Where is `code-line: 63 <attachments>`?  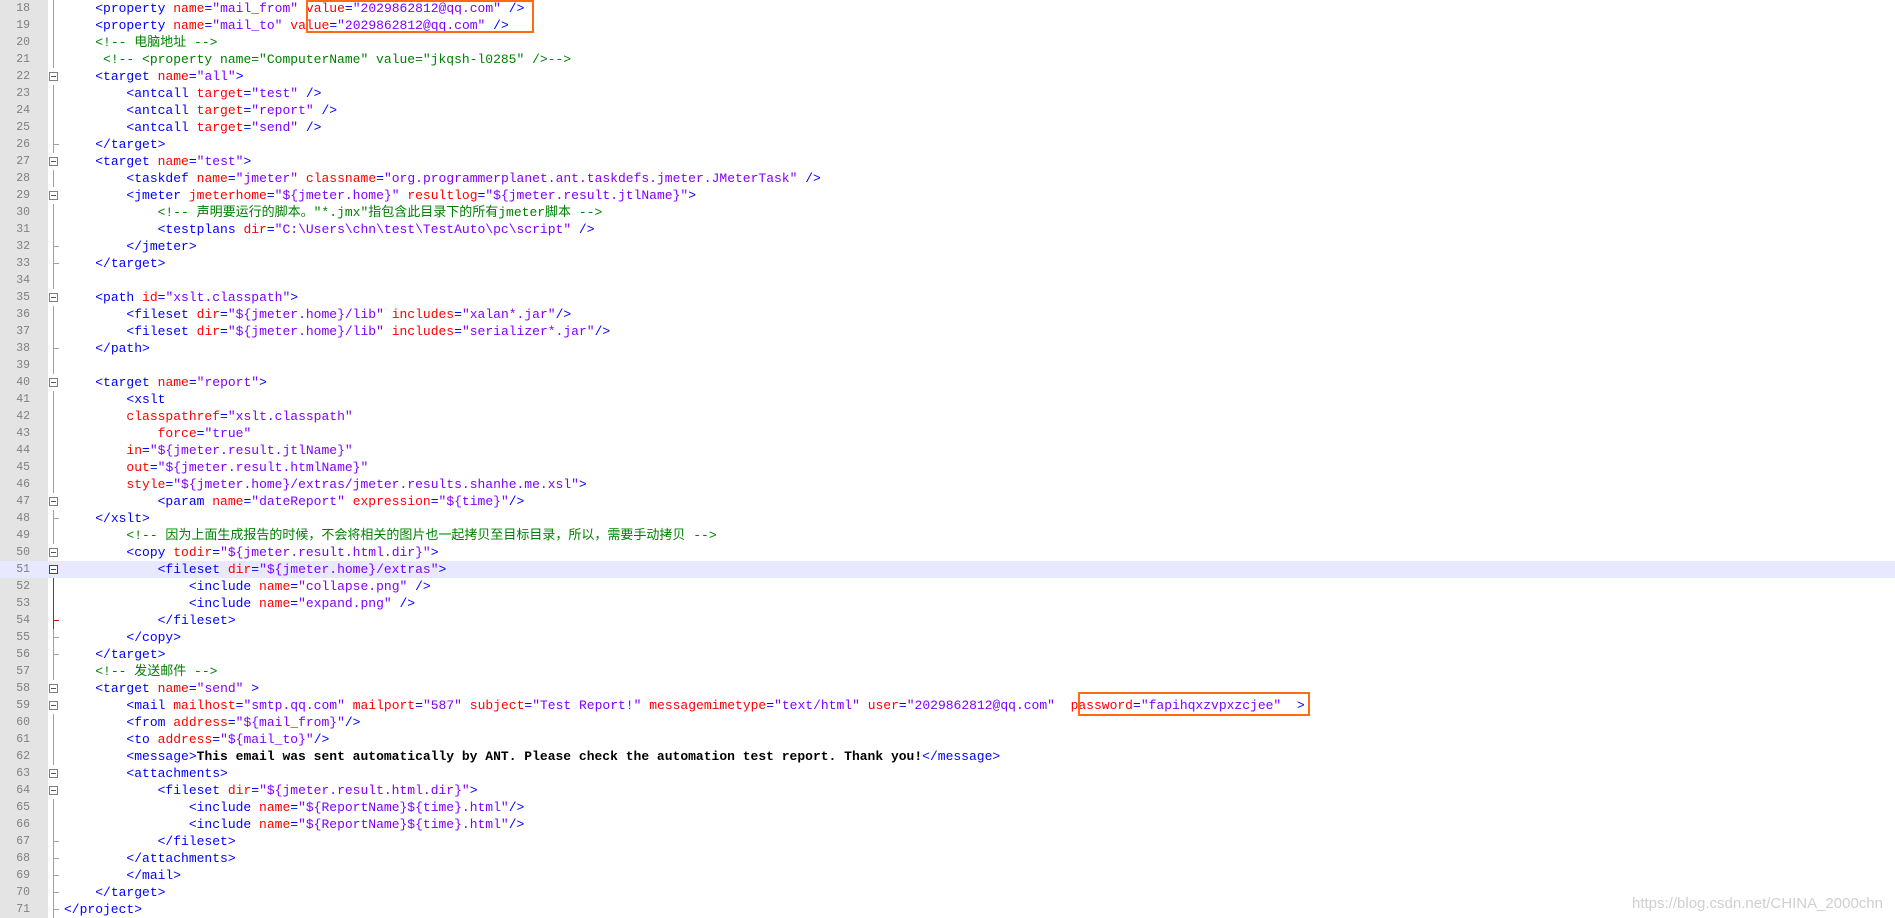 code-line: 63 <attachments> is located at coordinates (947, 773).